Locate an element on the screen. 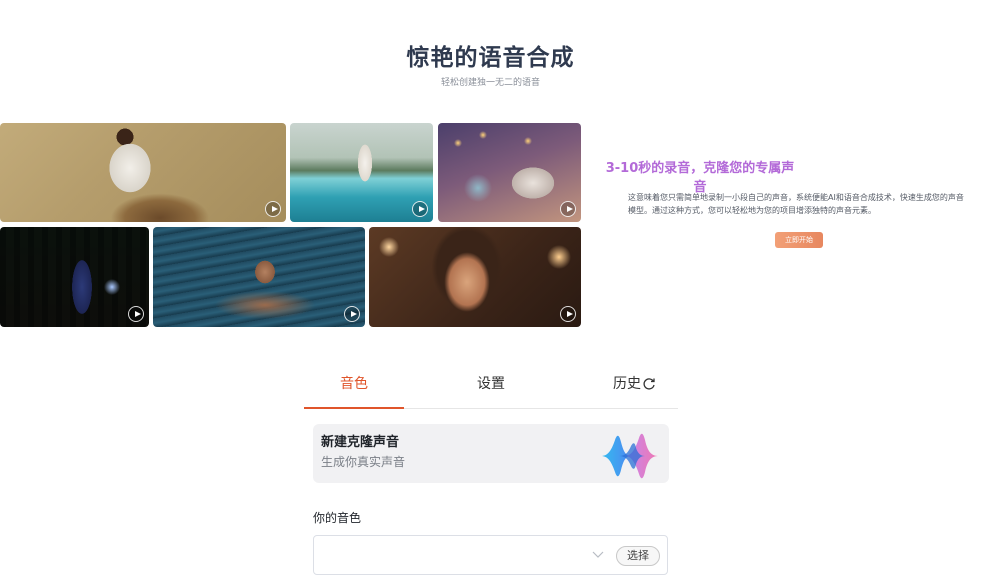 This screenshot has width=981, height=584. tab-history-label: 历史 is located at coordinates (627, 384).